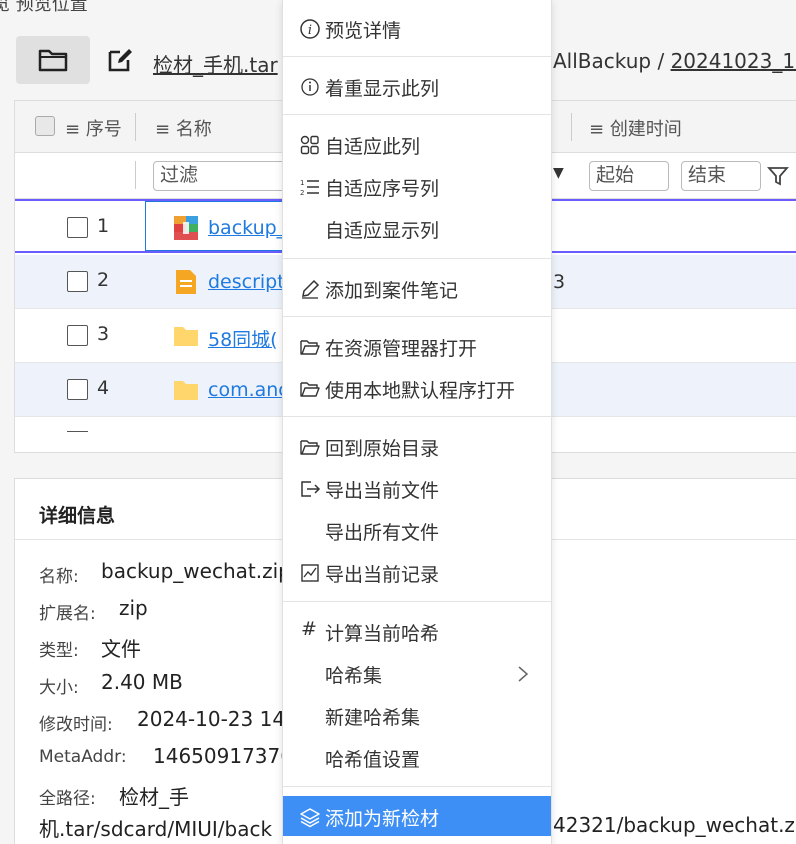  I want to click on detail-value: zip, so click(133, 608).